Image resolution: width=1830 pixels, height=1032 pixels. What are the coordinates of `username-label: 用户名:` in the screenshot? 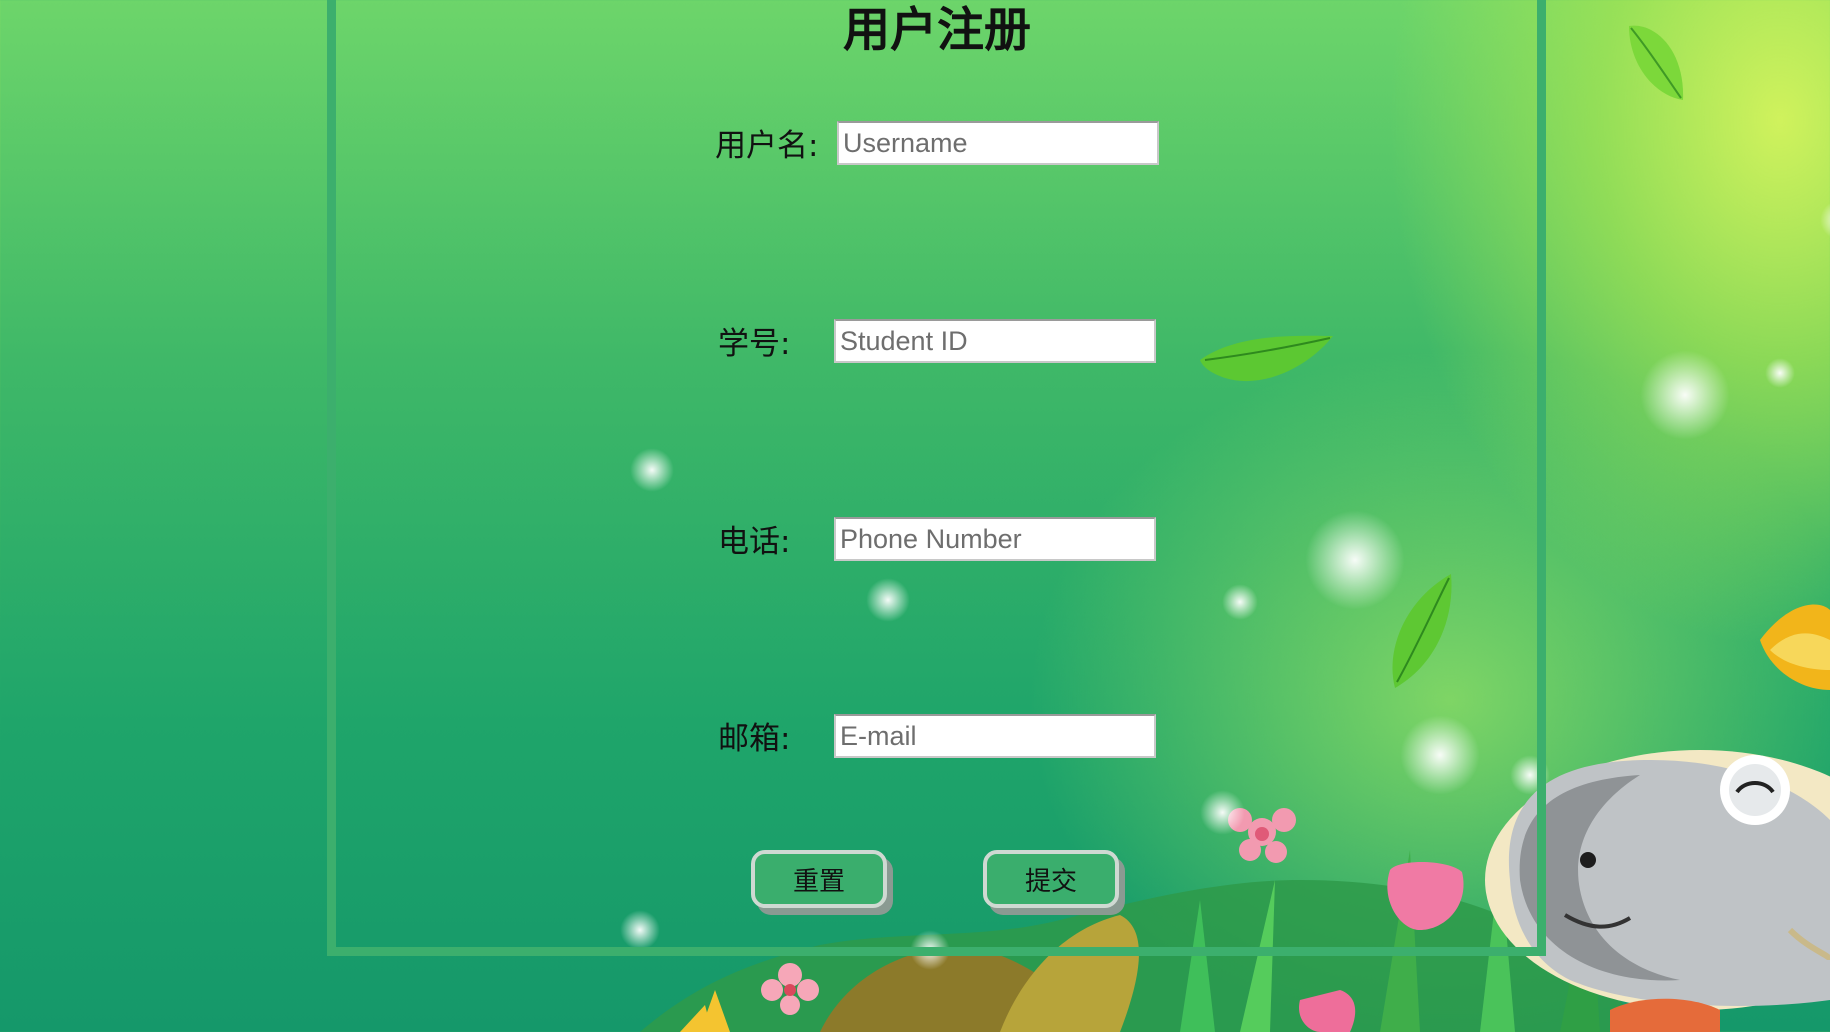 It's located at (767, 146).